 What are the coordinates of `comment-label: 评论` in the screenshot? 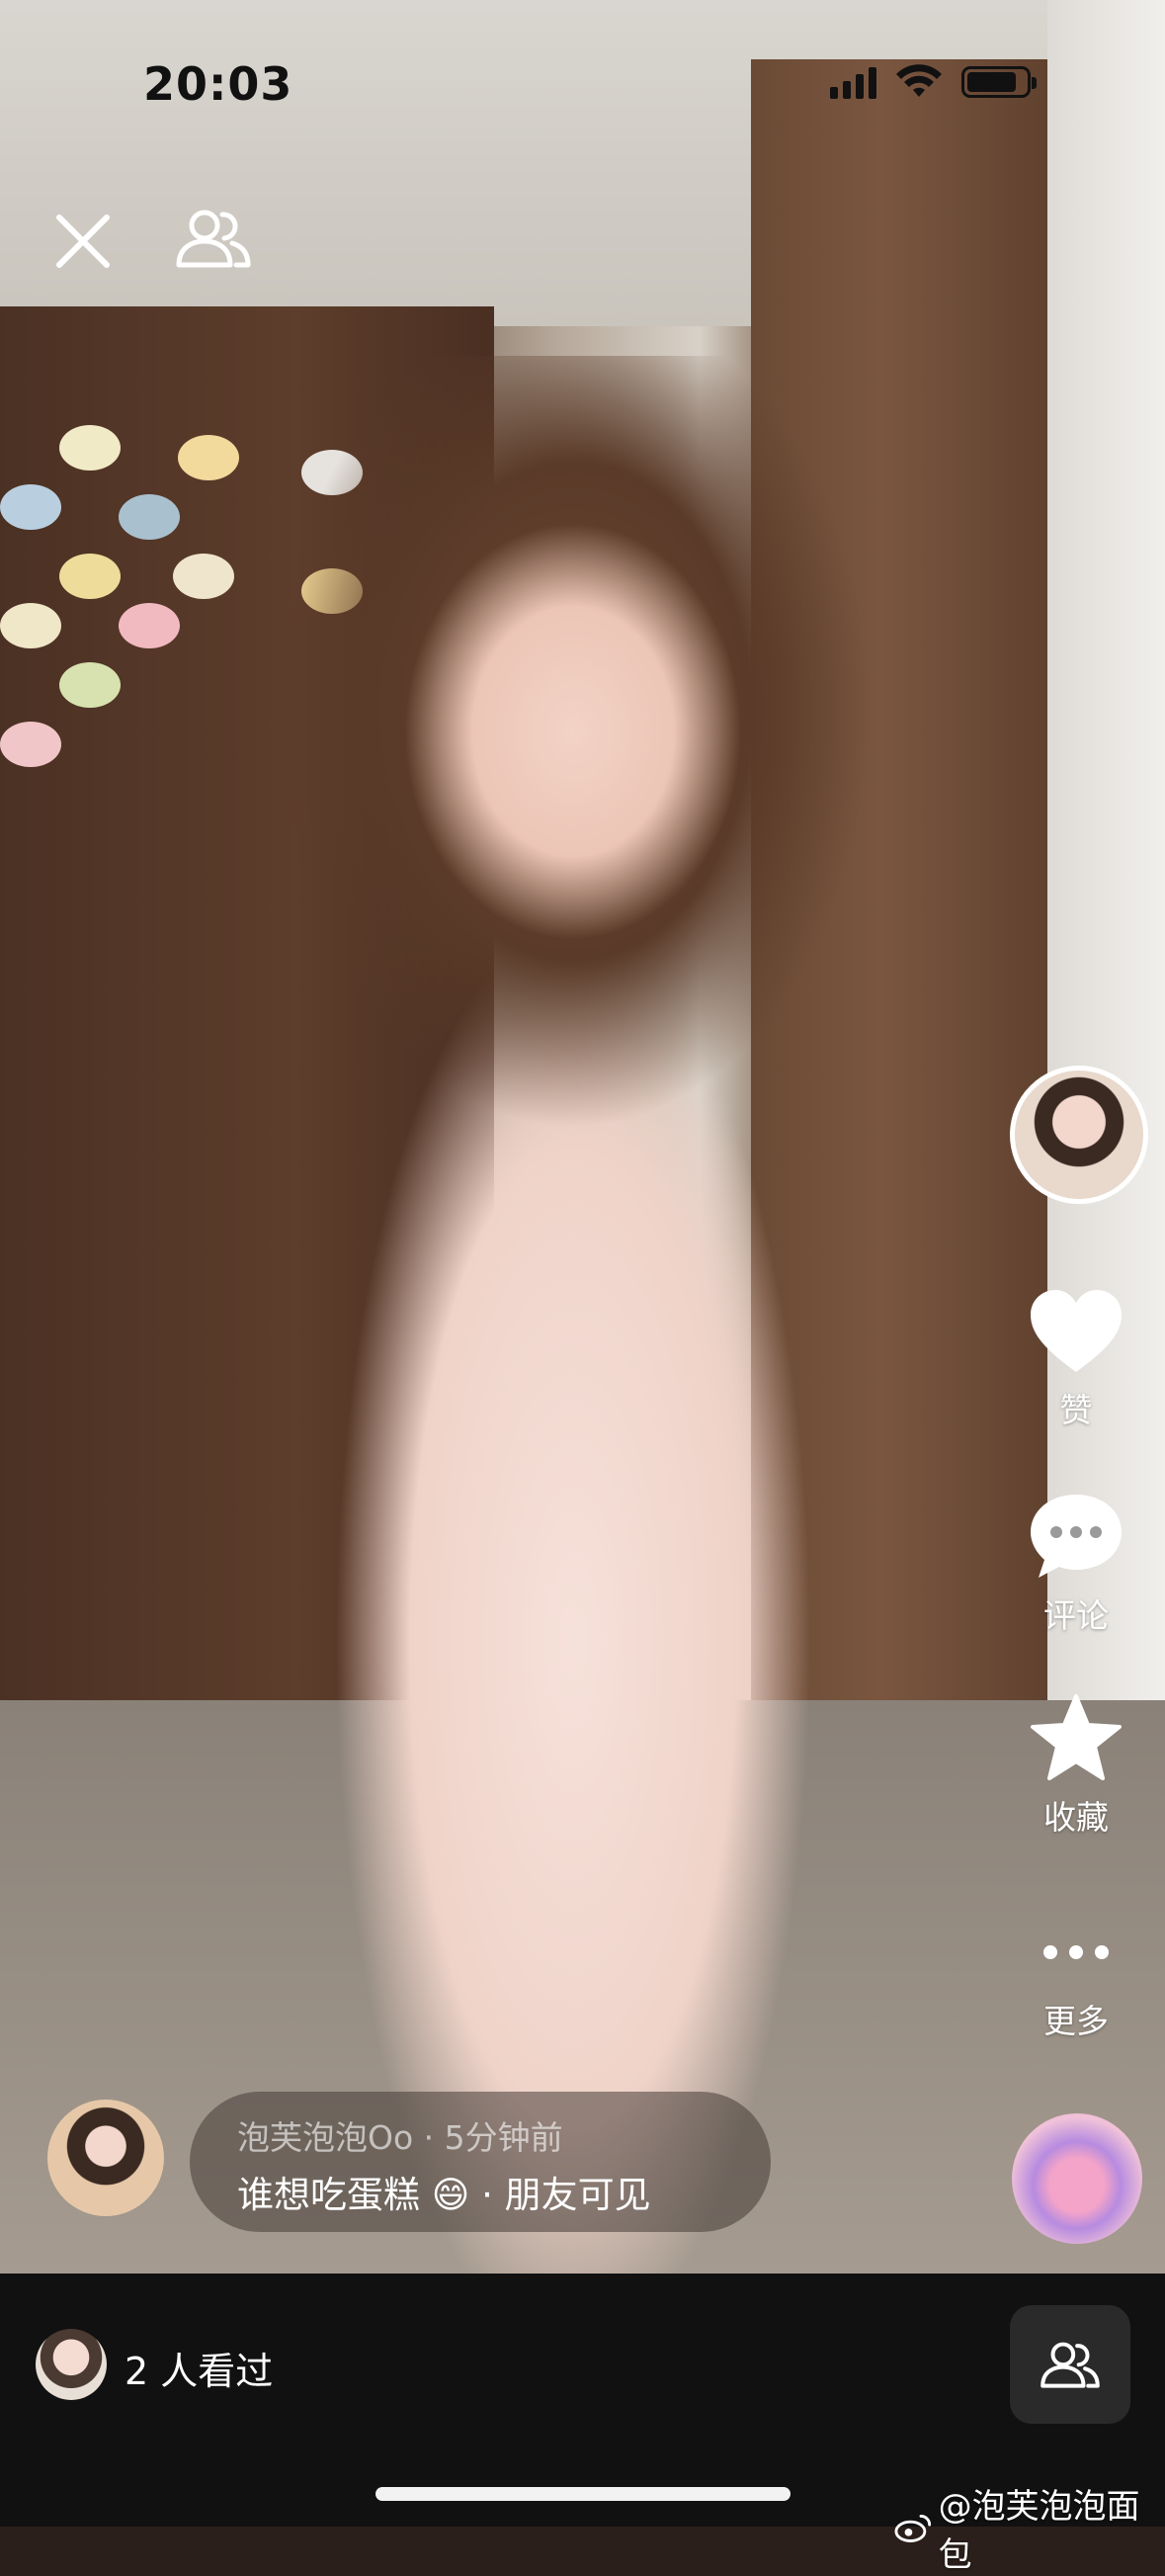 It's located at (1076, 1615).